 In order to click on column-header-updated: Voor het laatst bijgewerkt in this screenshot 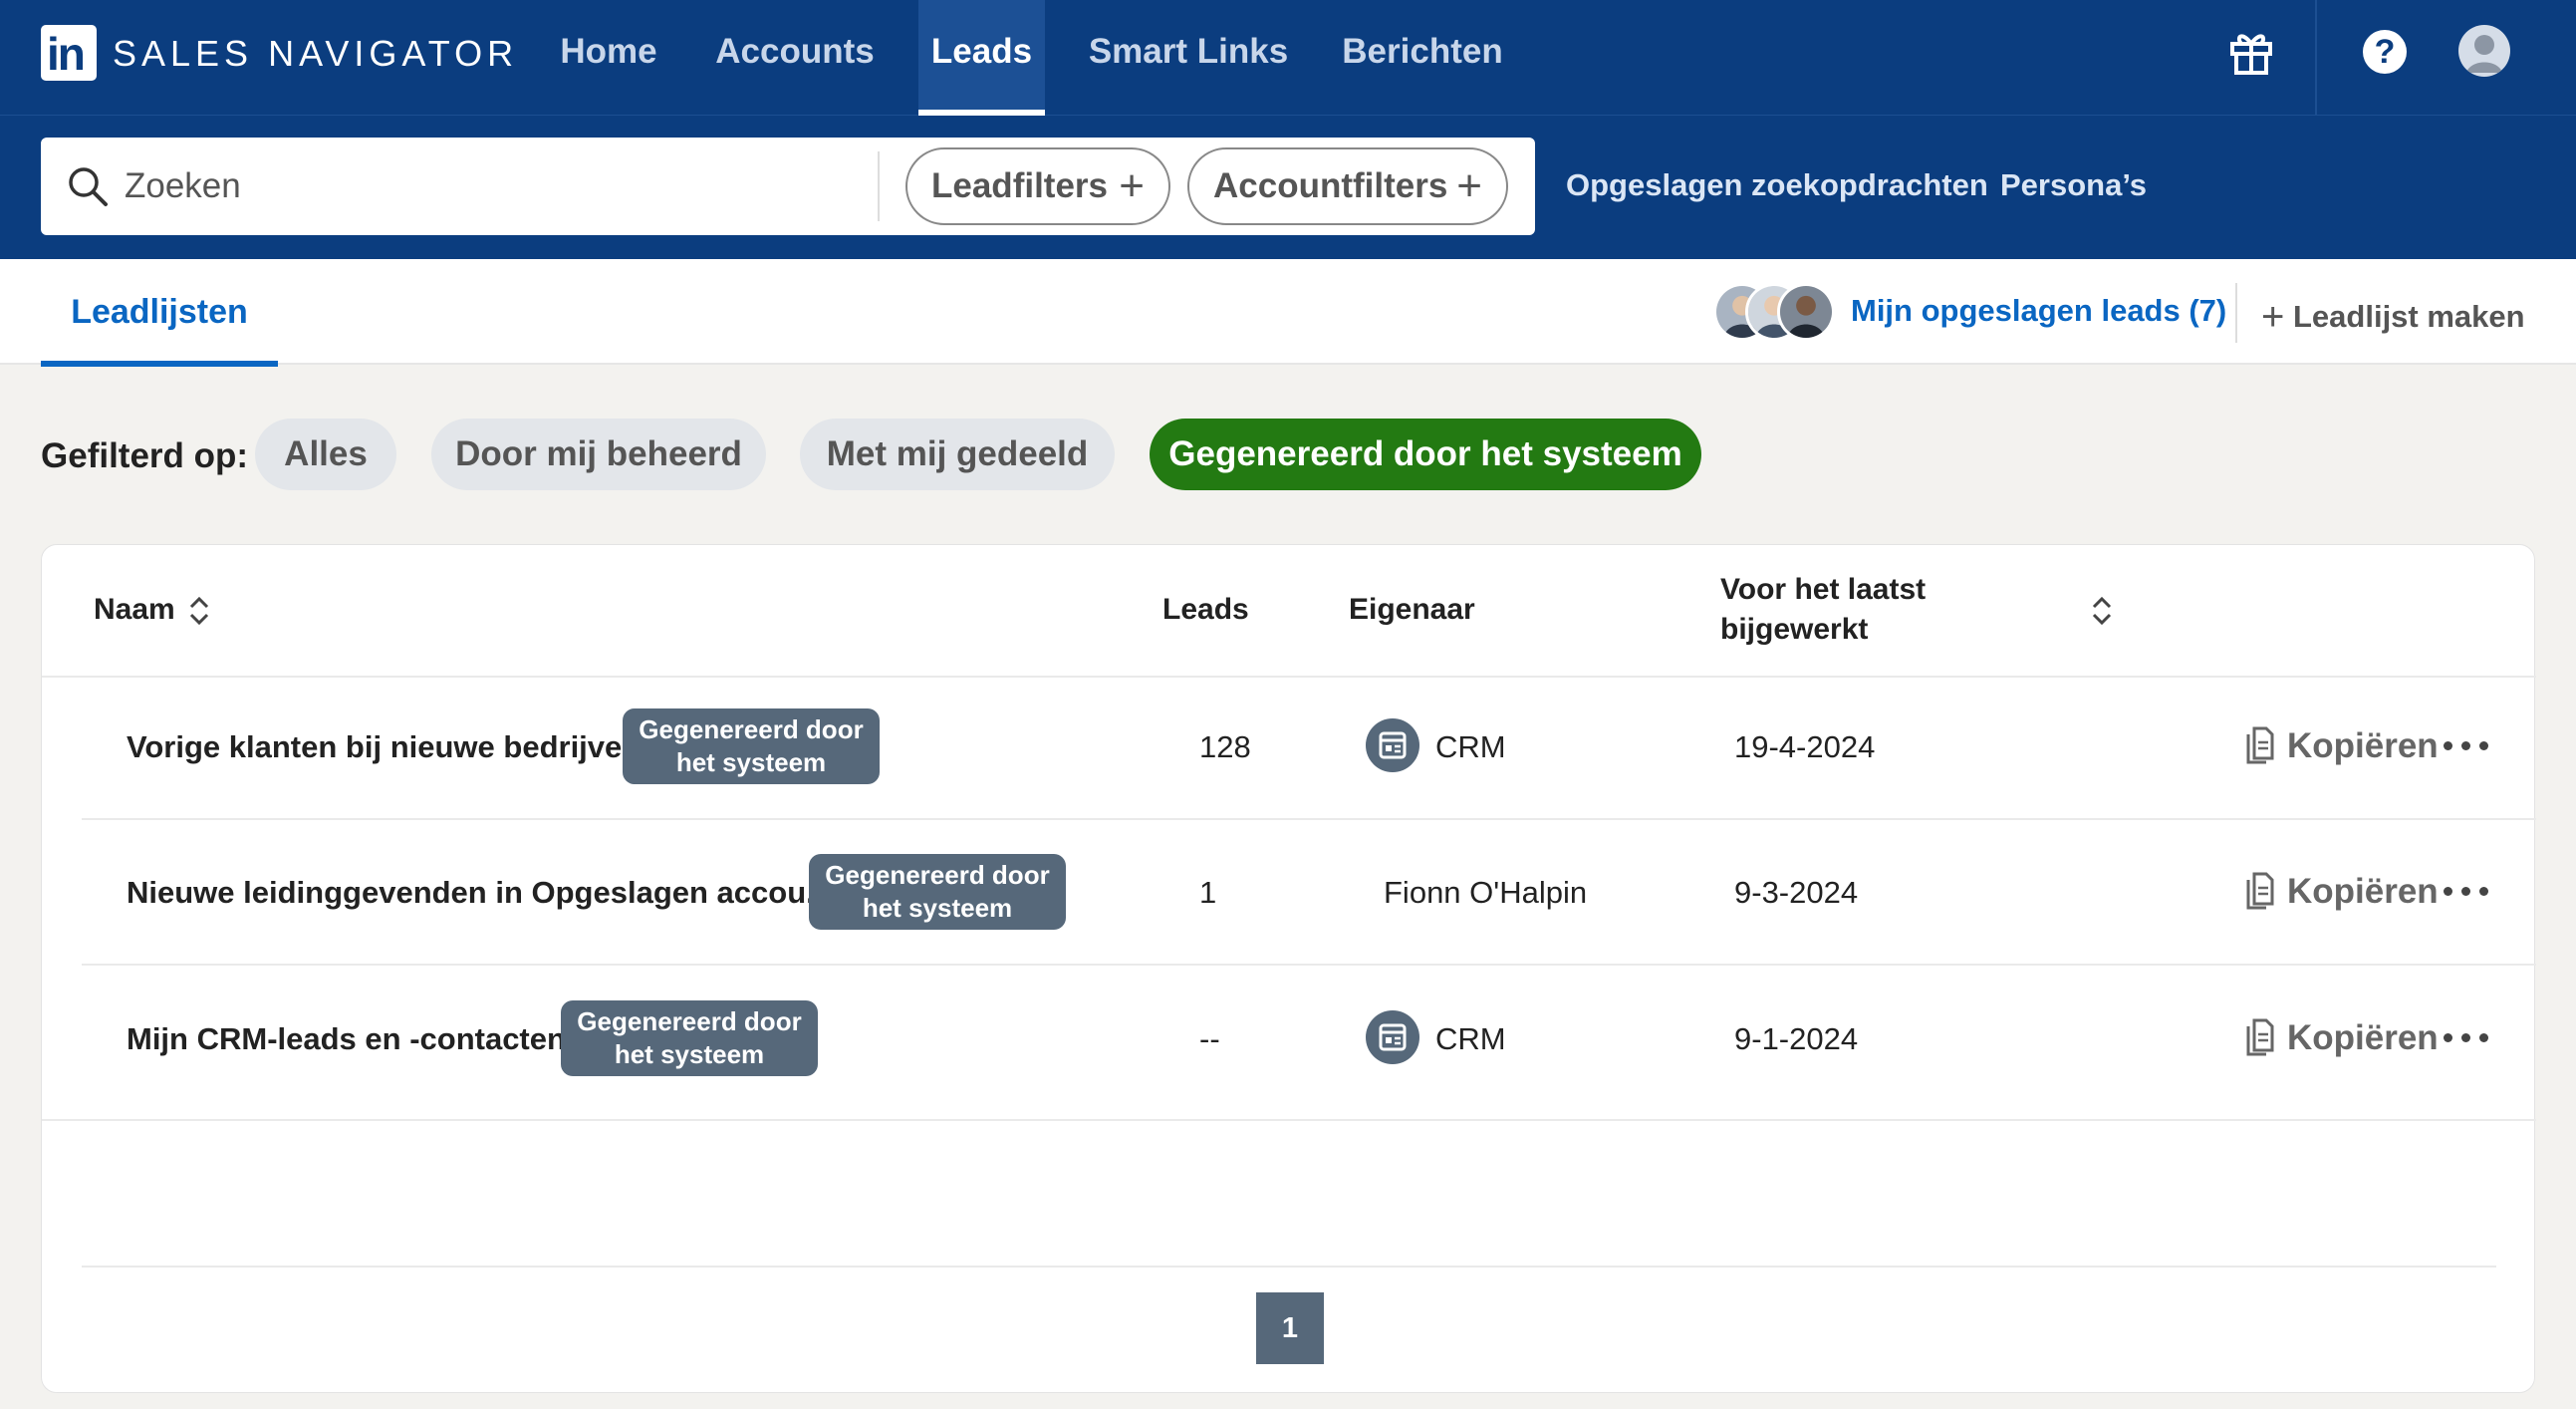, I will do `click(1823, 610)`.